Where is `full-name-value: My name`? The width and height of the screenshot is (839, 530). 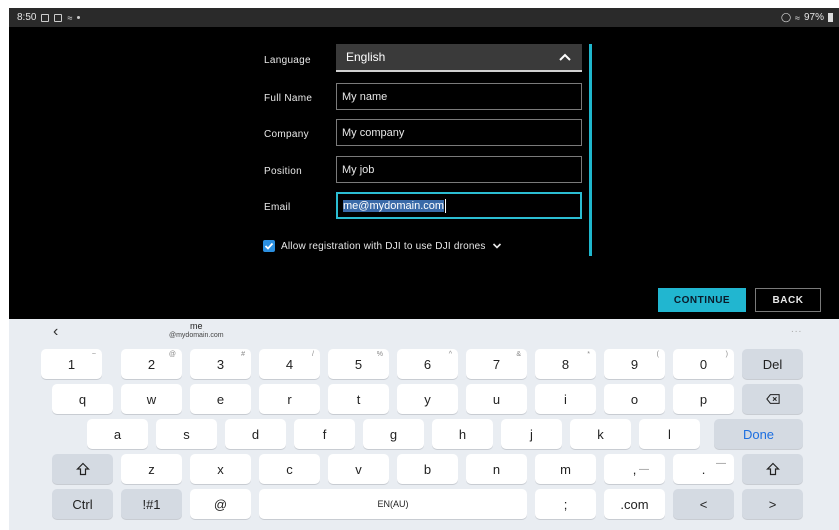 full-name-value: My name is located at coordinates (365, 96).